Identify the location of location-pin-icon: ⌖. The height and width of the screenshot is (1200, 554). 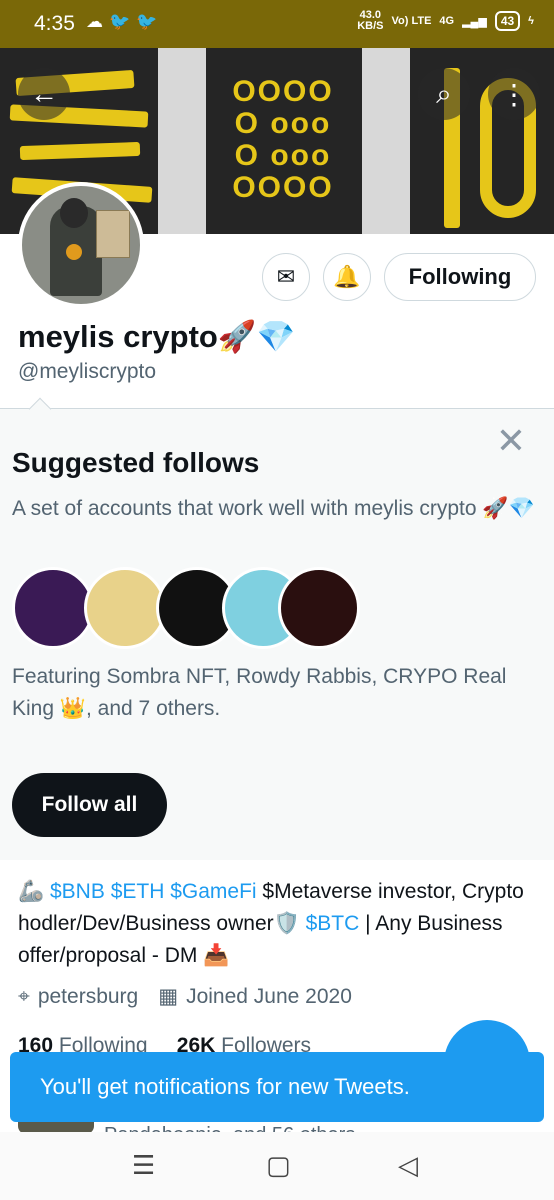
(24, 996).